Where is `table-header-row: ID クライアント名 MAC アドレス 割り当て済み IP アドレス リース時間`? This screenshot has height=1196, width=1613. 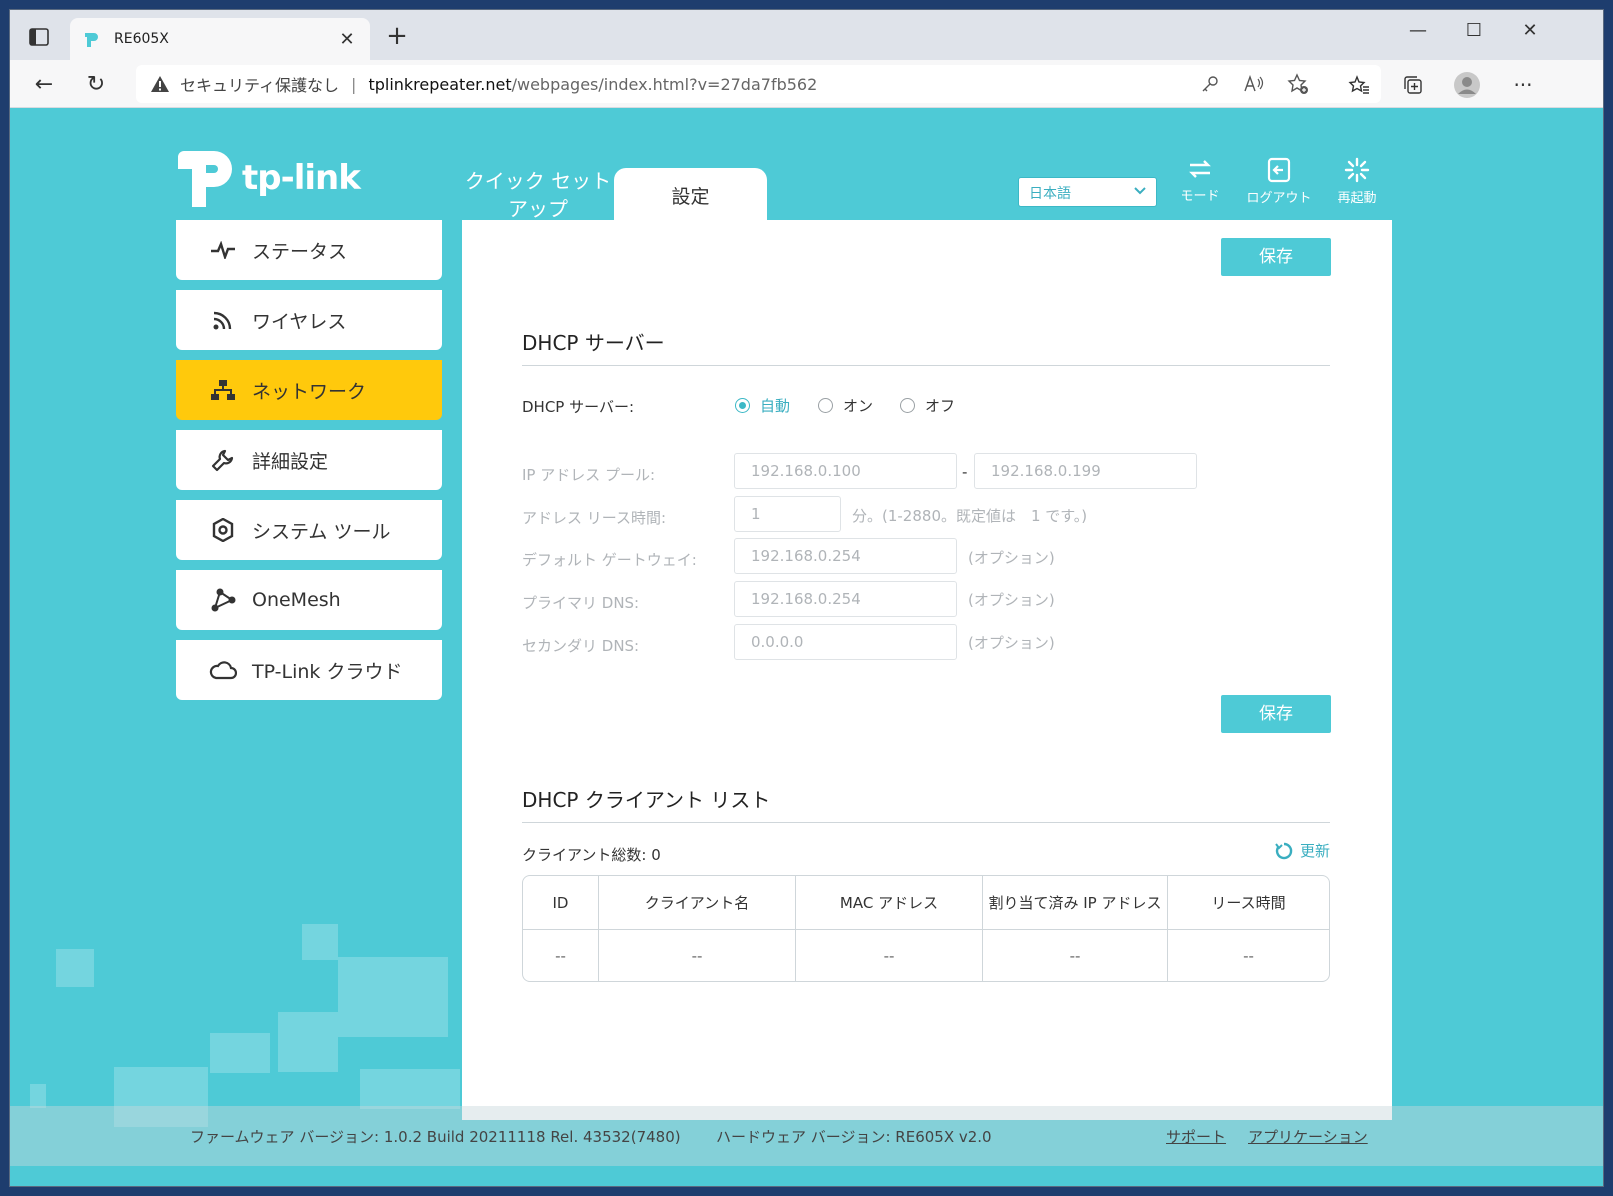 table-header-row: ID クライアント名 MAC アドレス 割り当て済み IP アドレス リース時間 is located at coordinates (926, 902).